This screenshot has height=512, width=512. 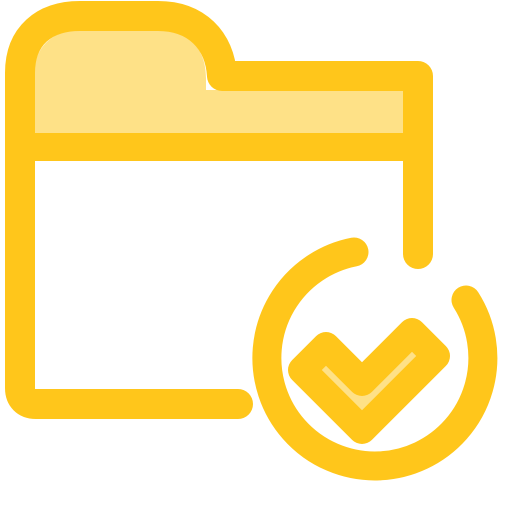 I want to click on check-mark-outline, so click(x=369, y=381).